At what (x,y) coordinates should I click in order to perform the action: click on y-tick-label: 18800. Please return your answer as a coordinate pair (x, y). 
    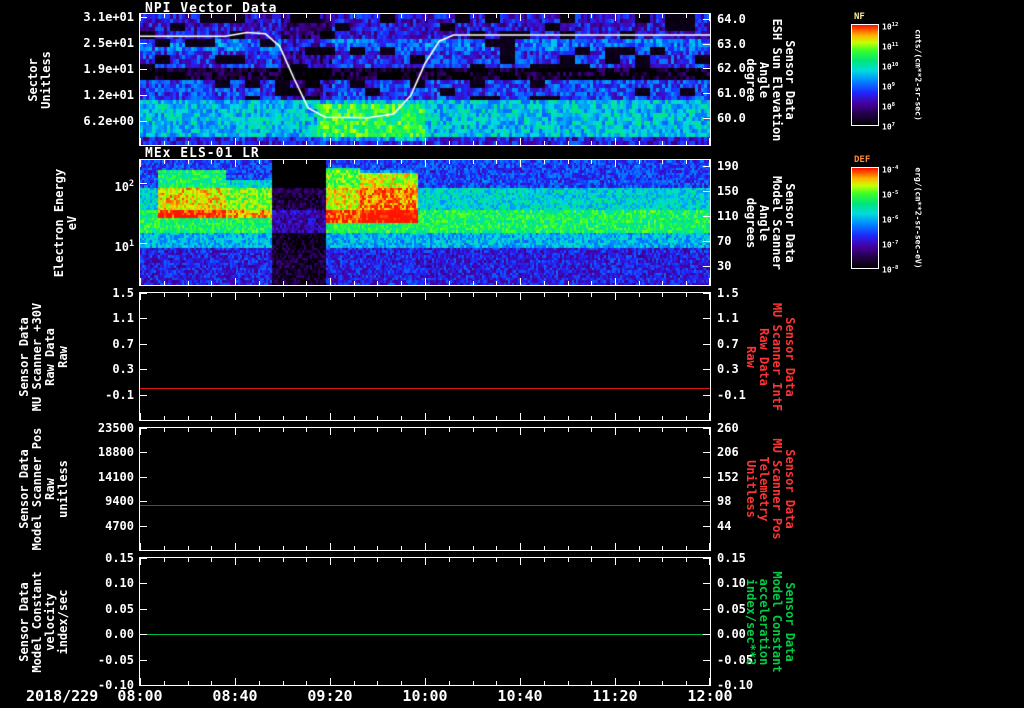
    Looking at the image, I should click on (115, 452).